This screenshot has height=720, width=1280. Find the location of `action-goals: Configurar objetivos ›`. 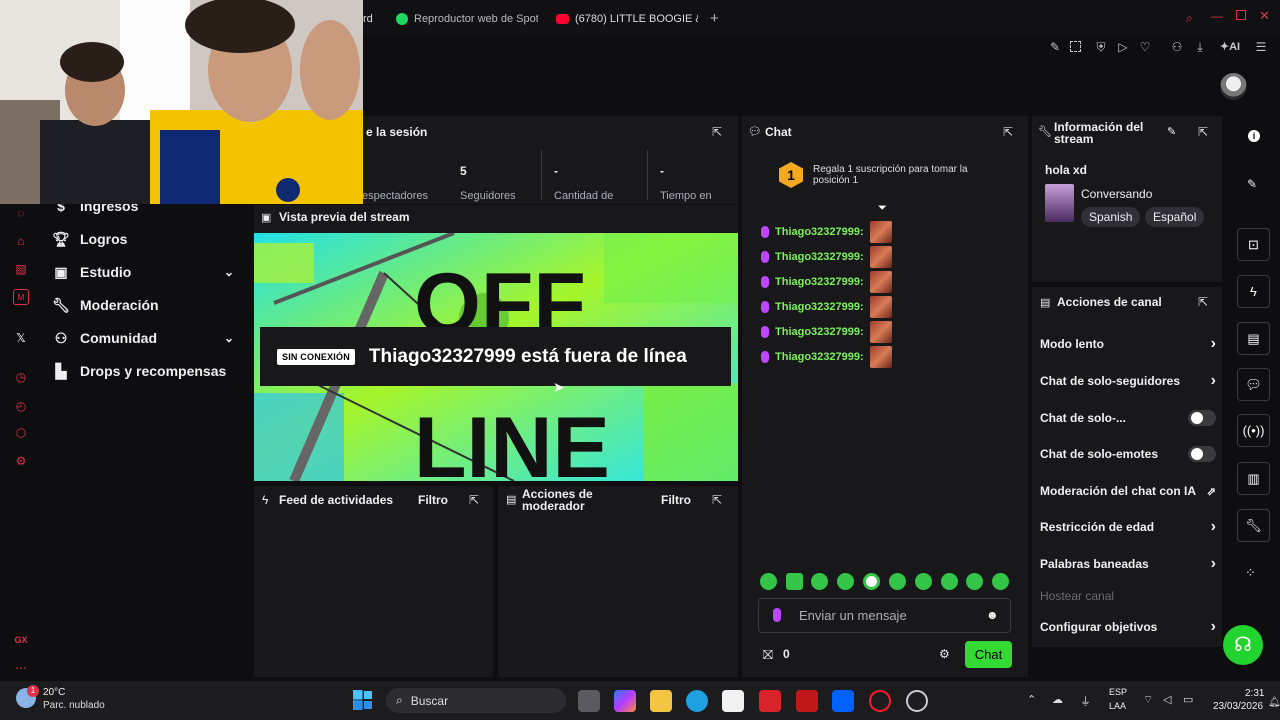

action-goals: Configurar objetivos › is located at coordinates (1128, 627).